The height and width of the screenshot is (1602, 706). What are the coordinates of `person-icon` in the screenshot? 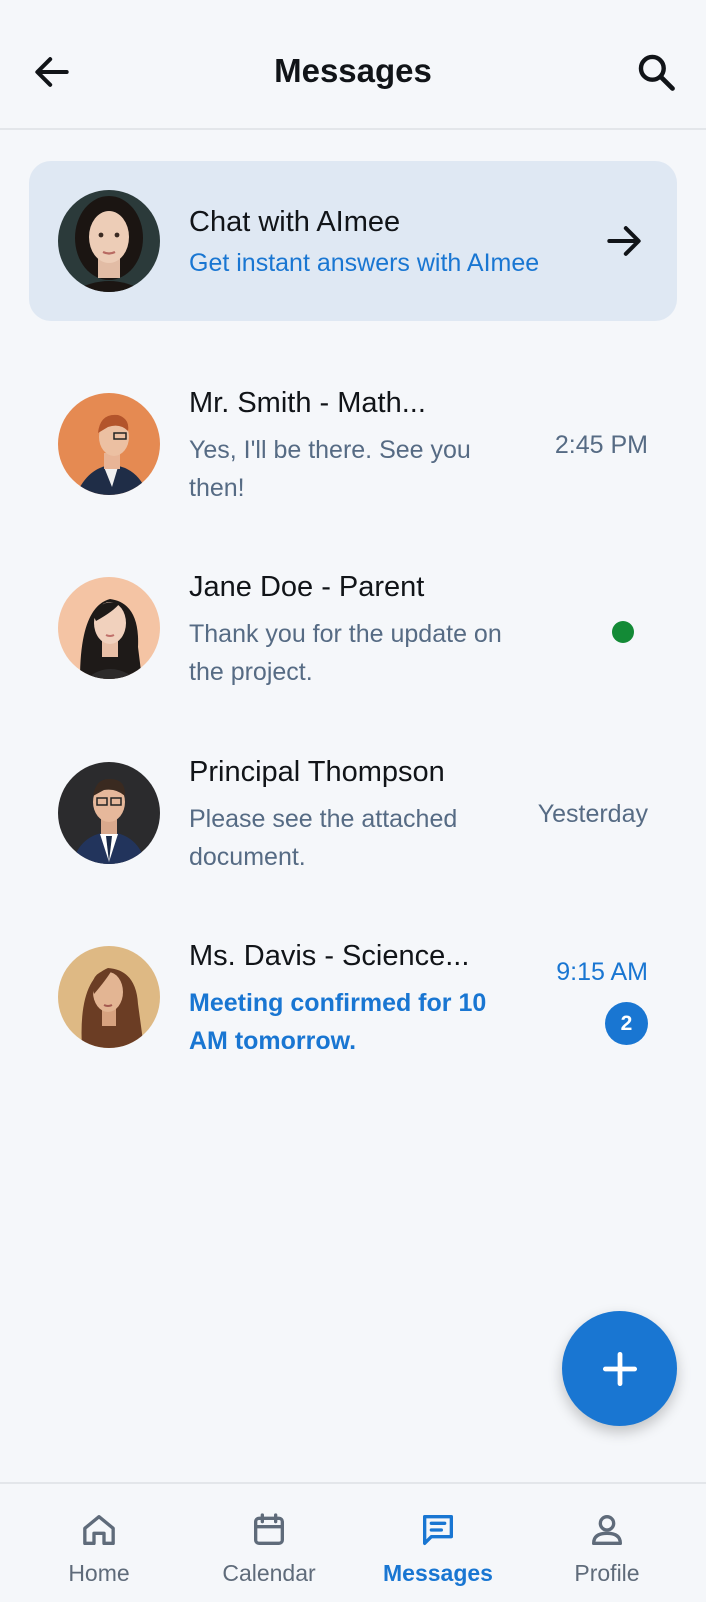 It's located at (607, 1530).